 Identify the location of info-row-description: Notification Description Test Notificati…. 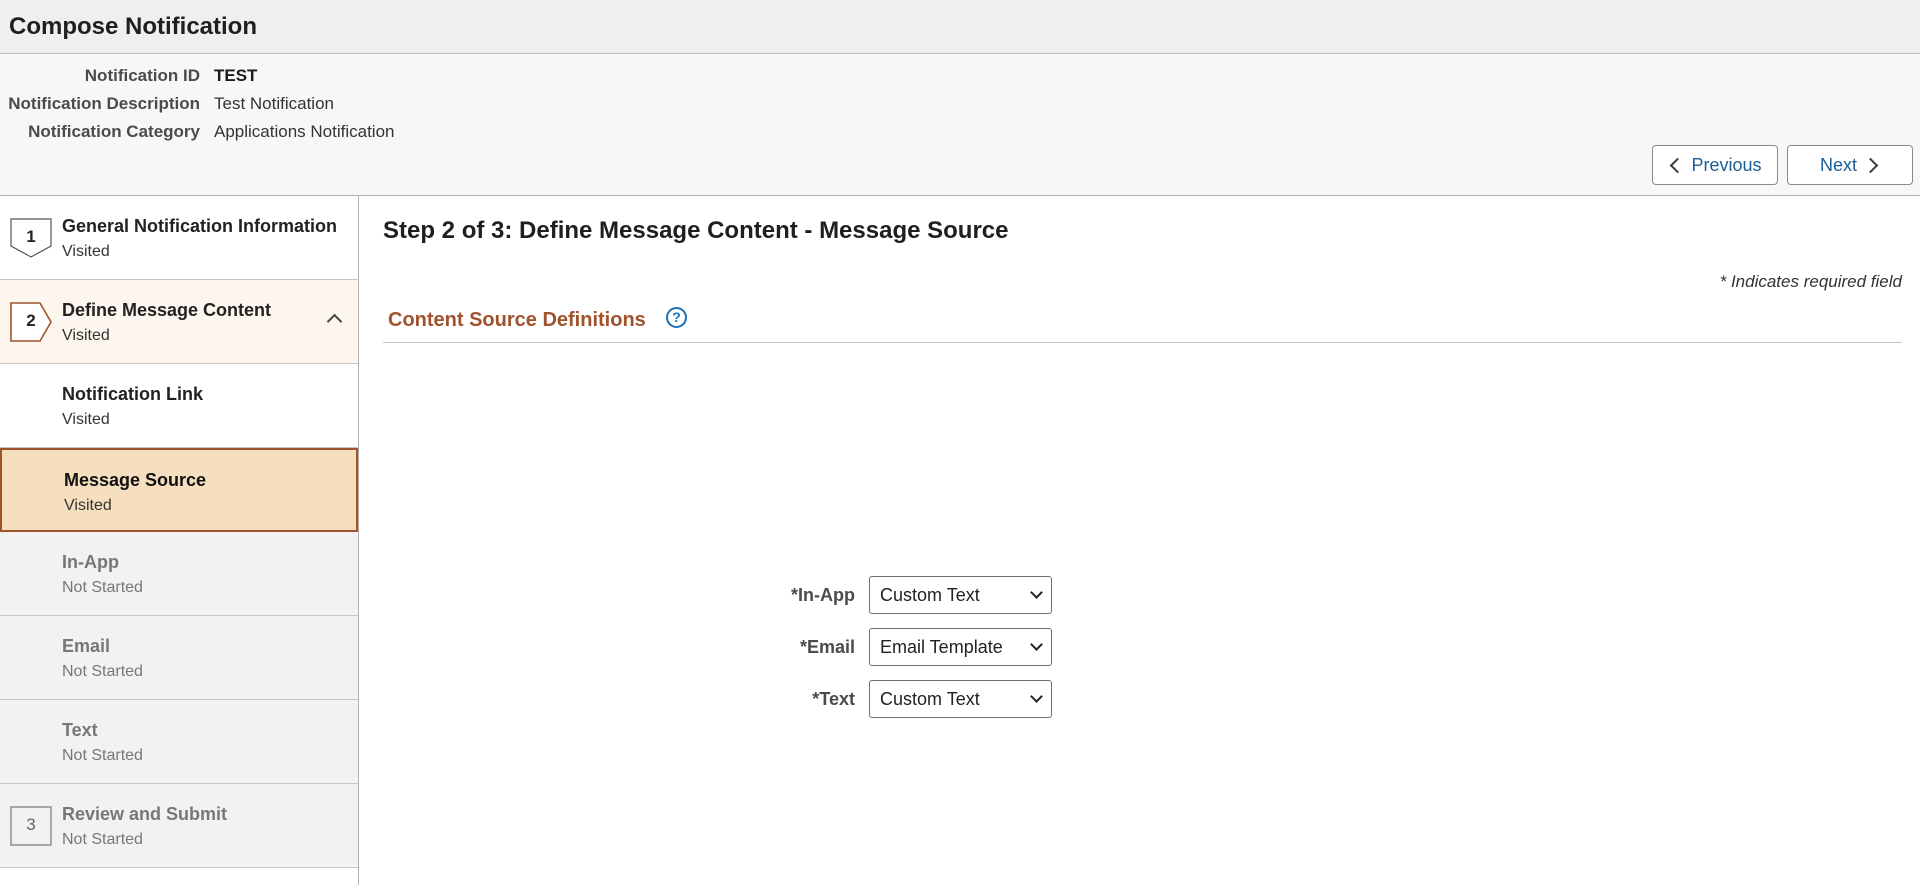
(197, 104).